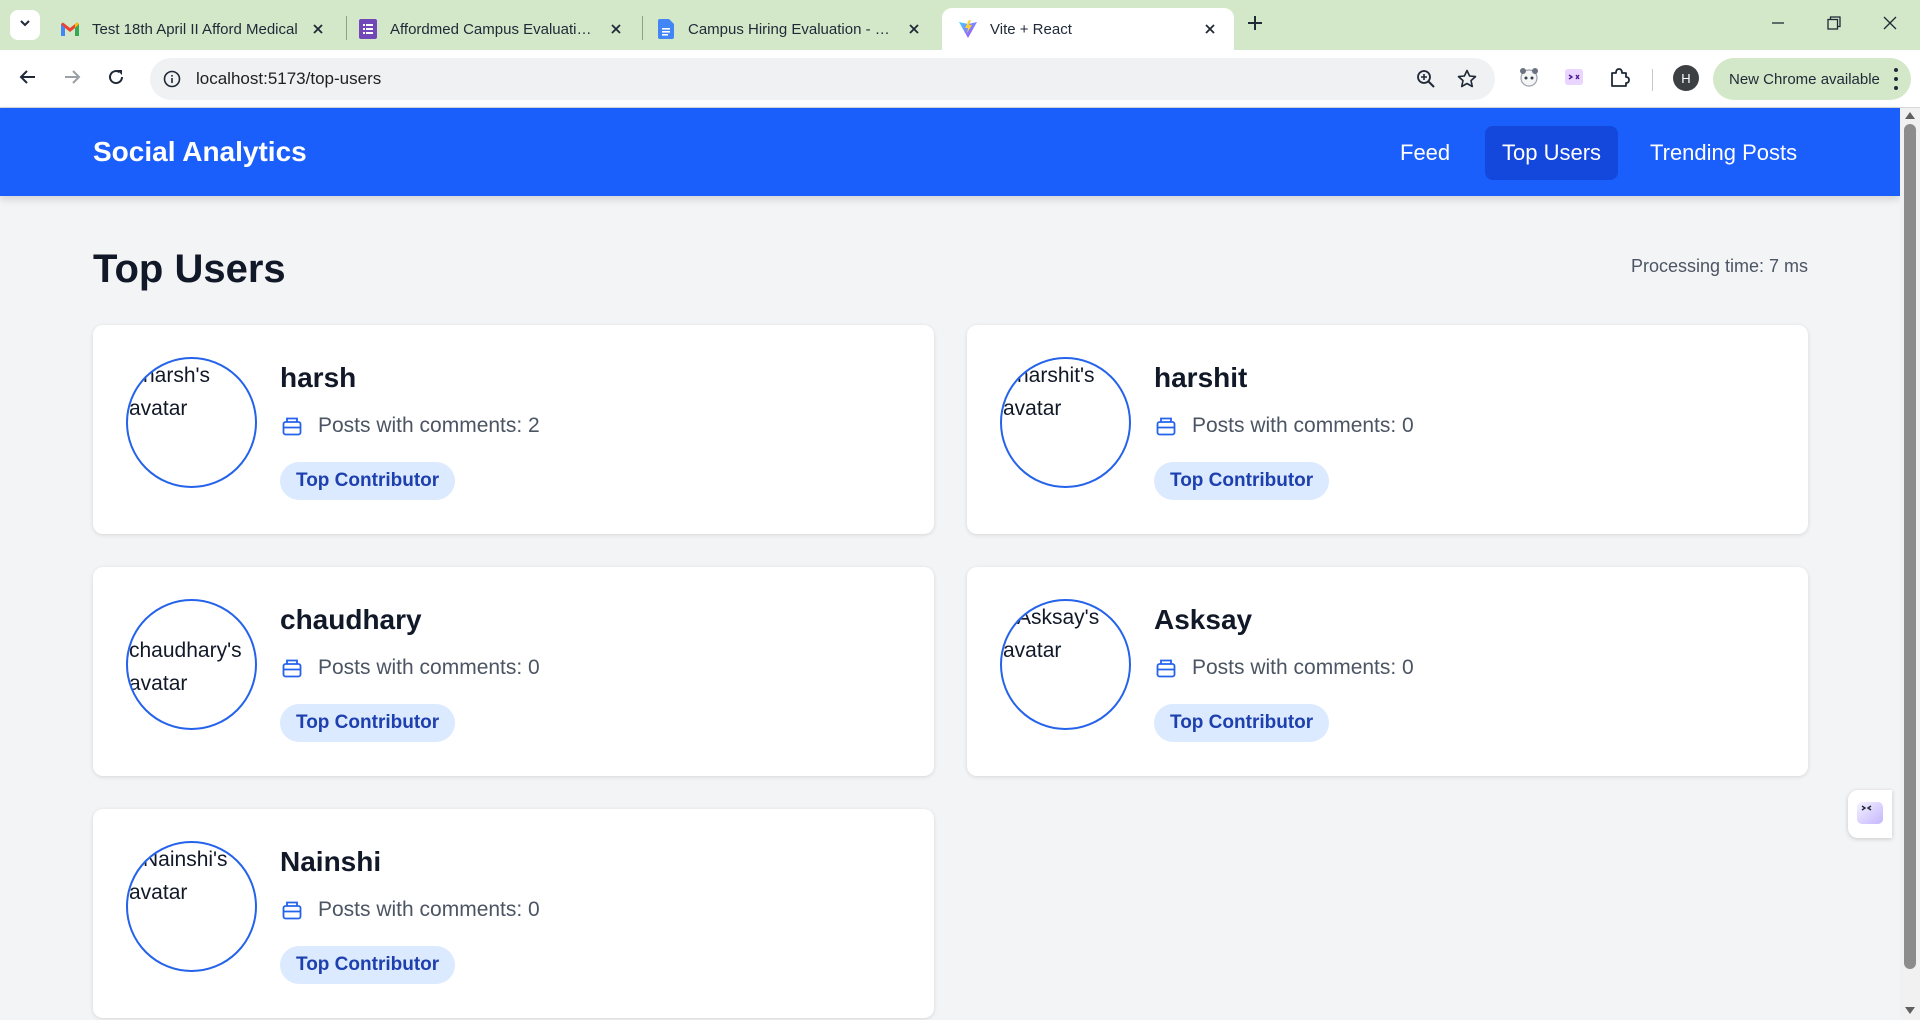 The width and height of the screenshot is (1920, 1020). I want to click on nav-link-feed: Feed, so click(1425, 153).